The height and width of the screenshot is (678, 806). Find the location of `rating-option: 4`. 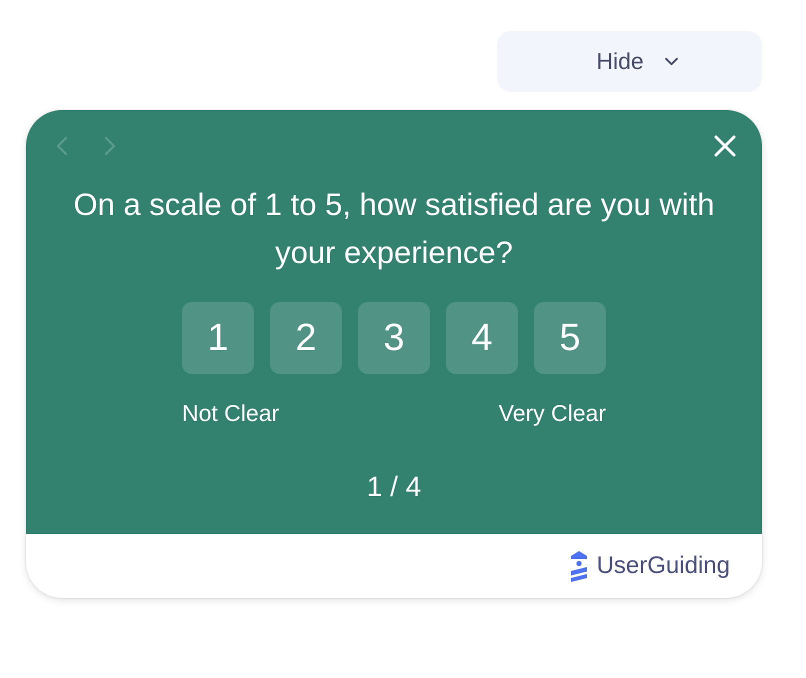

rating-option: 4 is located at coordinates (482, 338).